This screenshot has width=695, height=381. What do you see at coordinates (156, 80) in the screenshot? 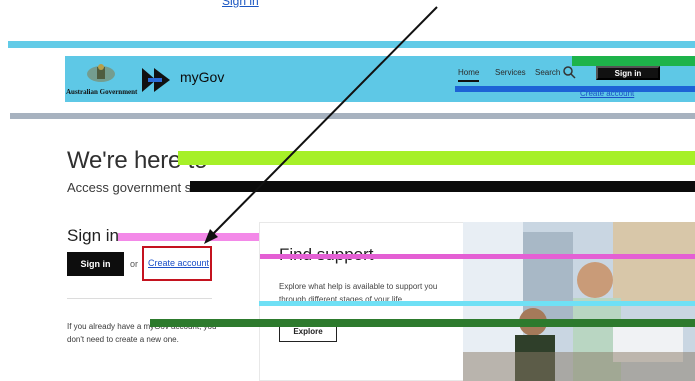
I see `mygov-logo-icon` at bounding box center [156, 80].